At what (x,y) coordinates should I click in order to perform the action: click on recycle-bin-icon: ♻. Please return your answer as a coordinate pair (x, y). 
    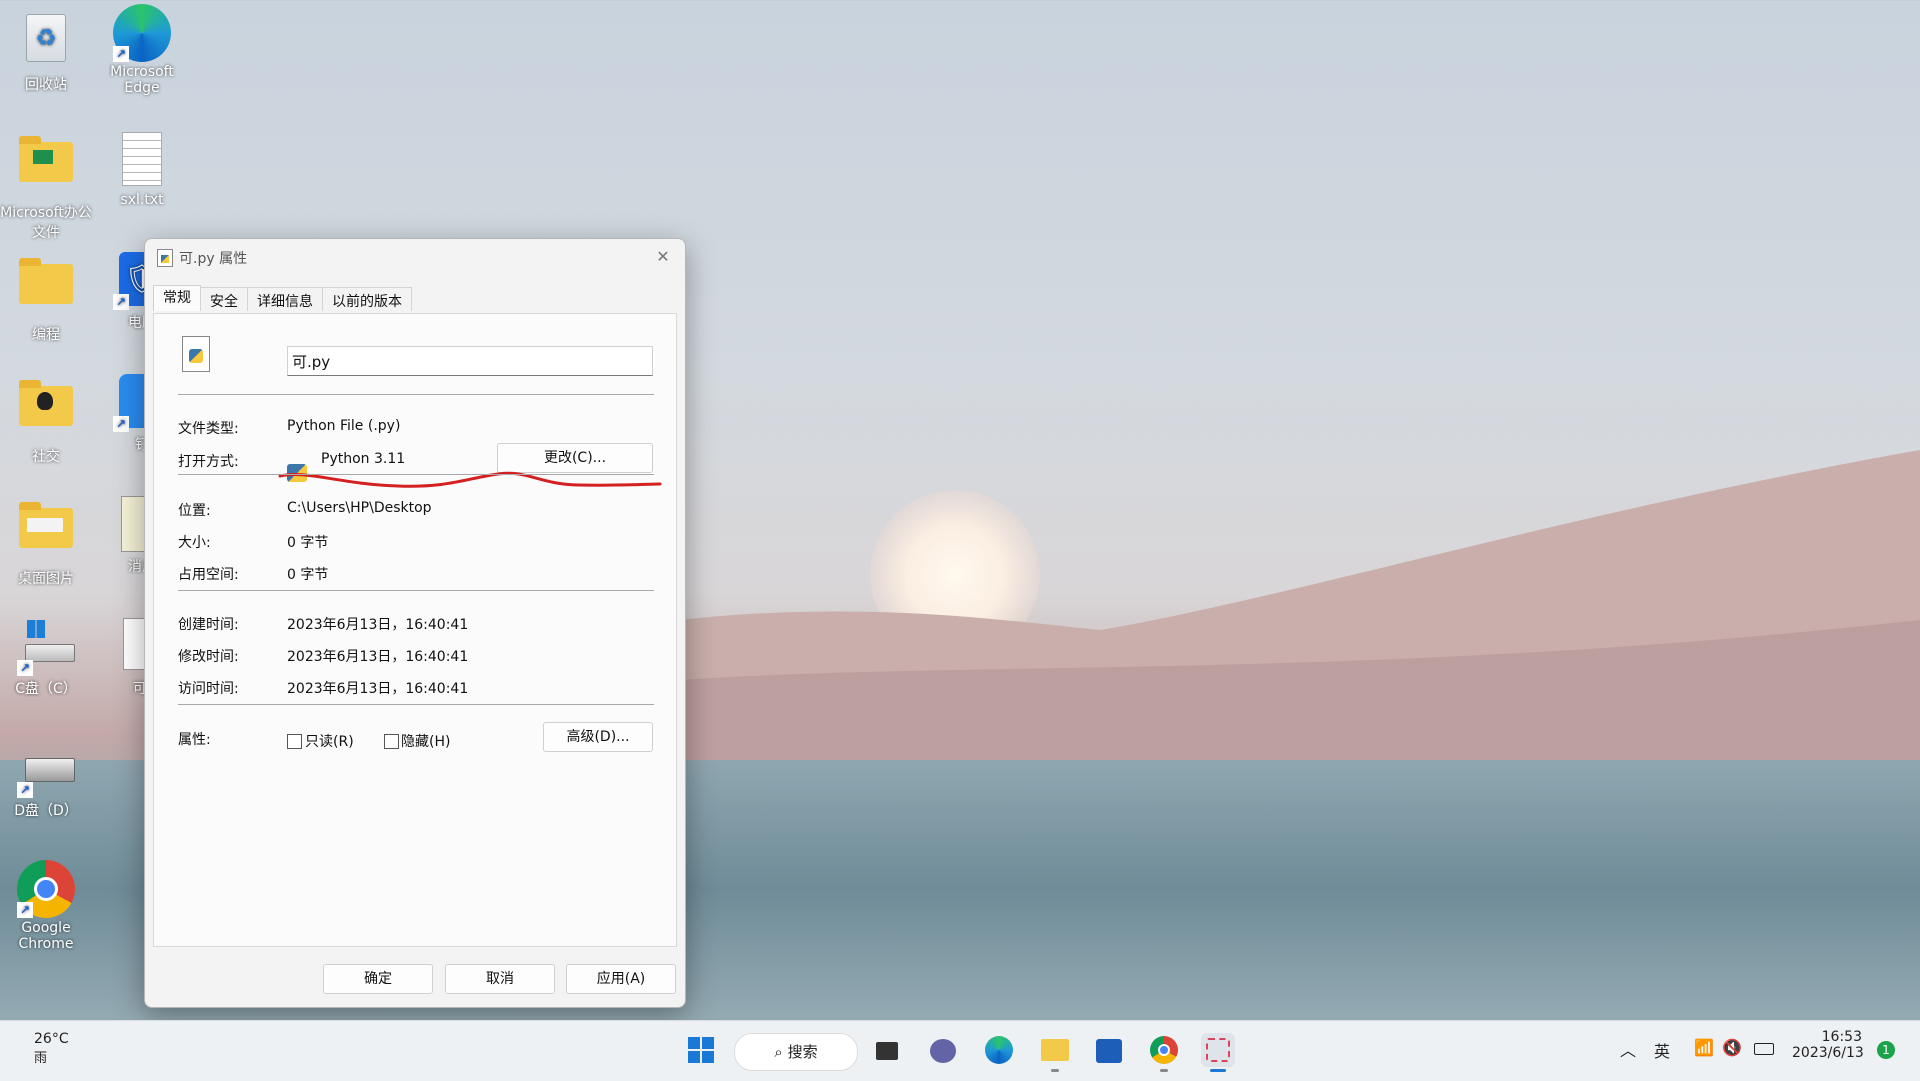
    Looking at the image, I should click on (46, 43).